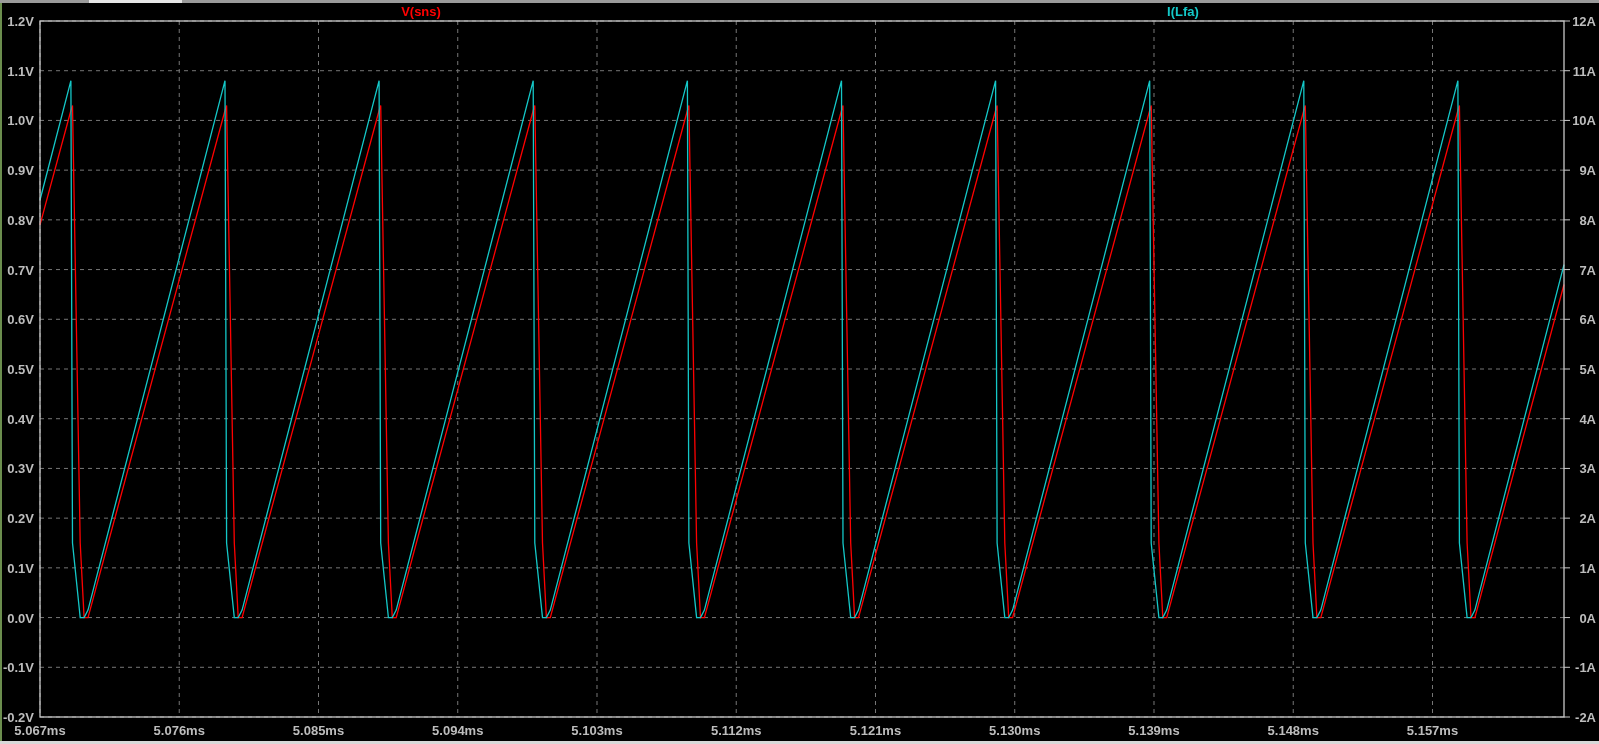  I want to click on y-axis-label: 7A, so click(1587, 270).